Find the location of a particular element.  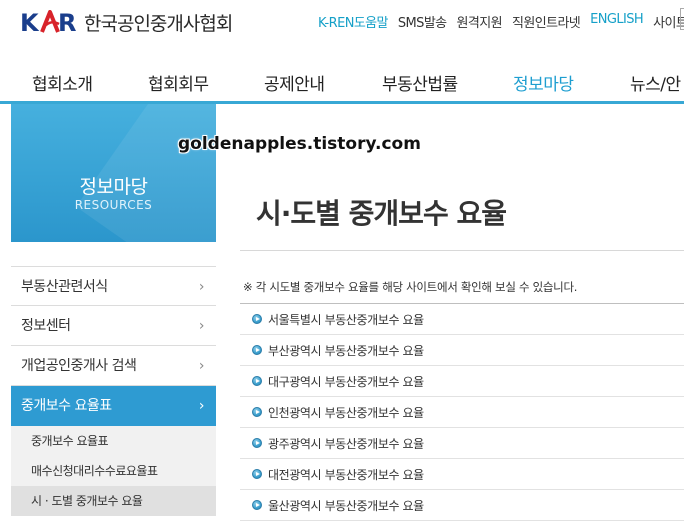

regional-link-seoul: 서울특별시 부동산중개보수 요율 is located at coordinates (346, 319).